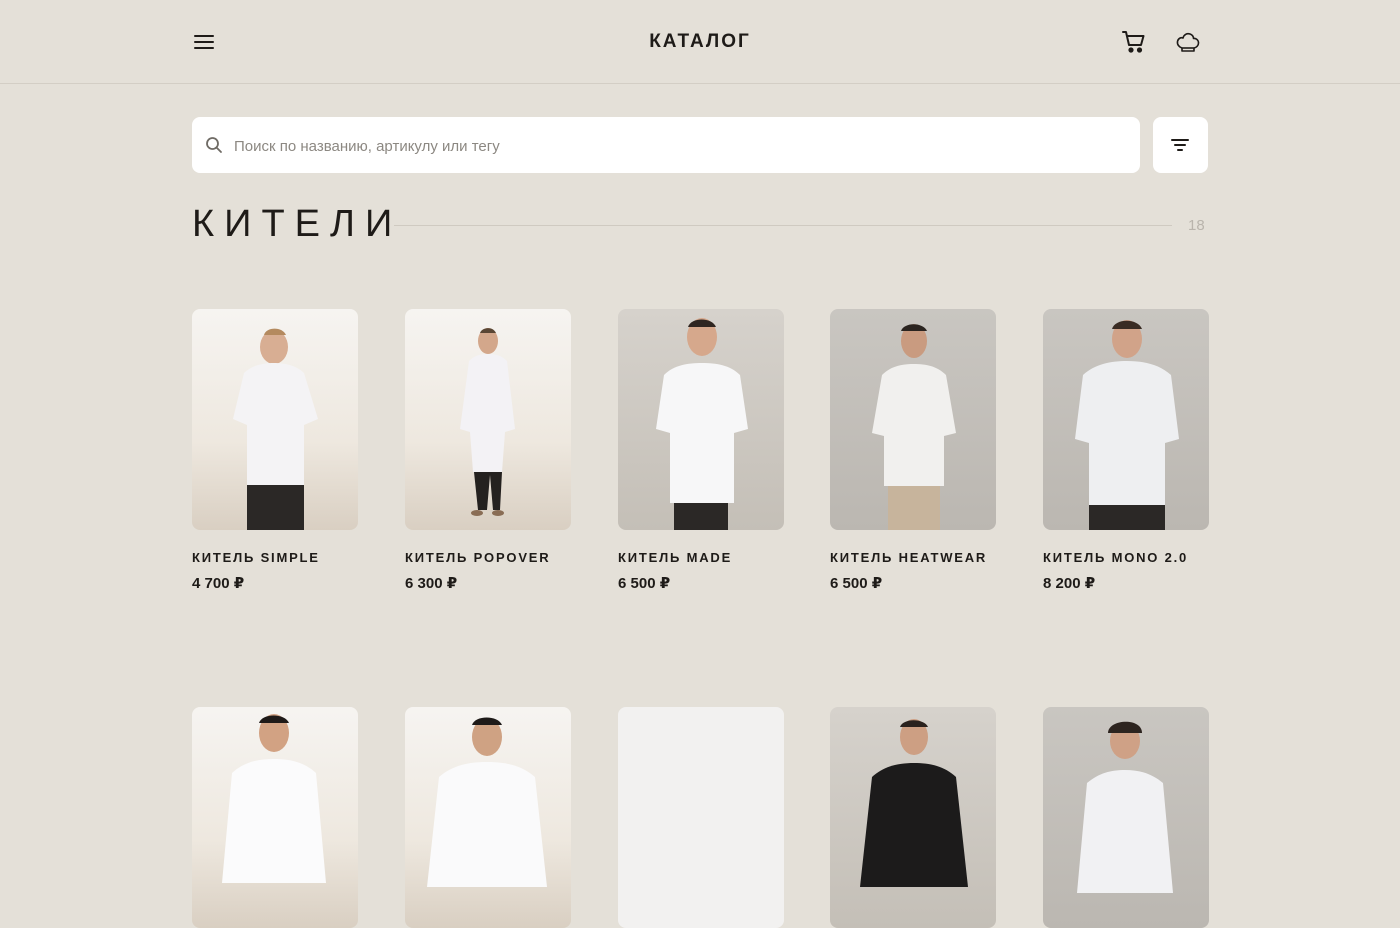 The image size is (1400, 928). Describe the element at coordinates (783, 225) in the screenshot. I see `section-divider` at that location.